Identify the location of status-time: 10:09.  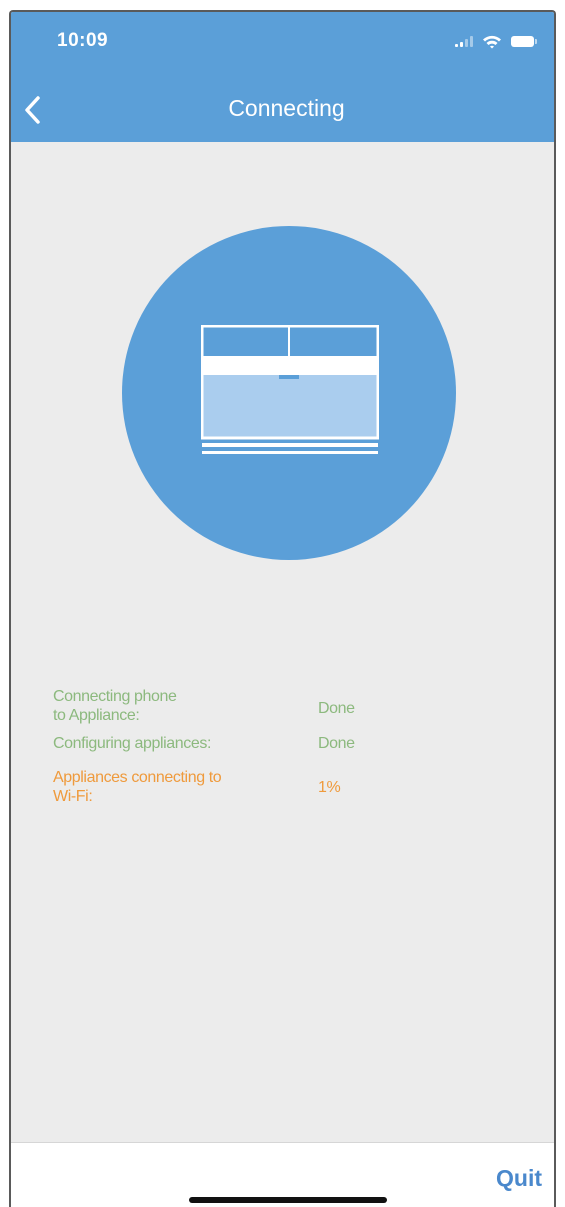
(83, 40).